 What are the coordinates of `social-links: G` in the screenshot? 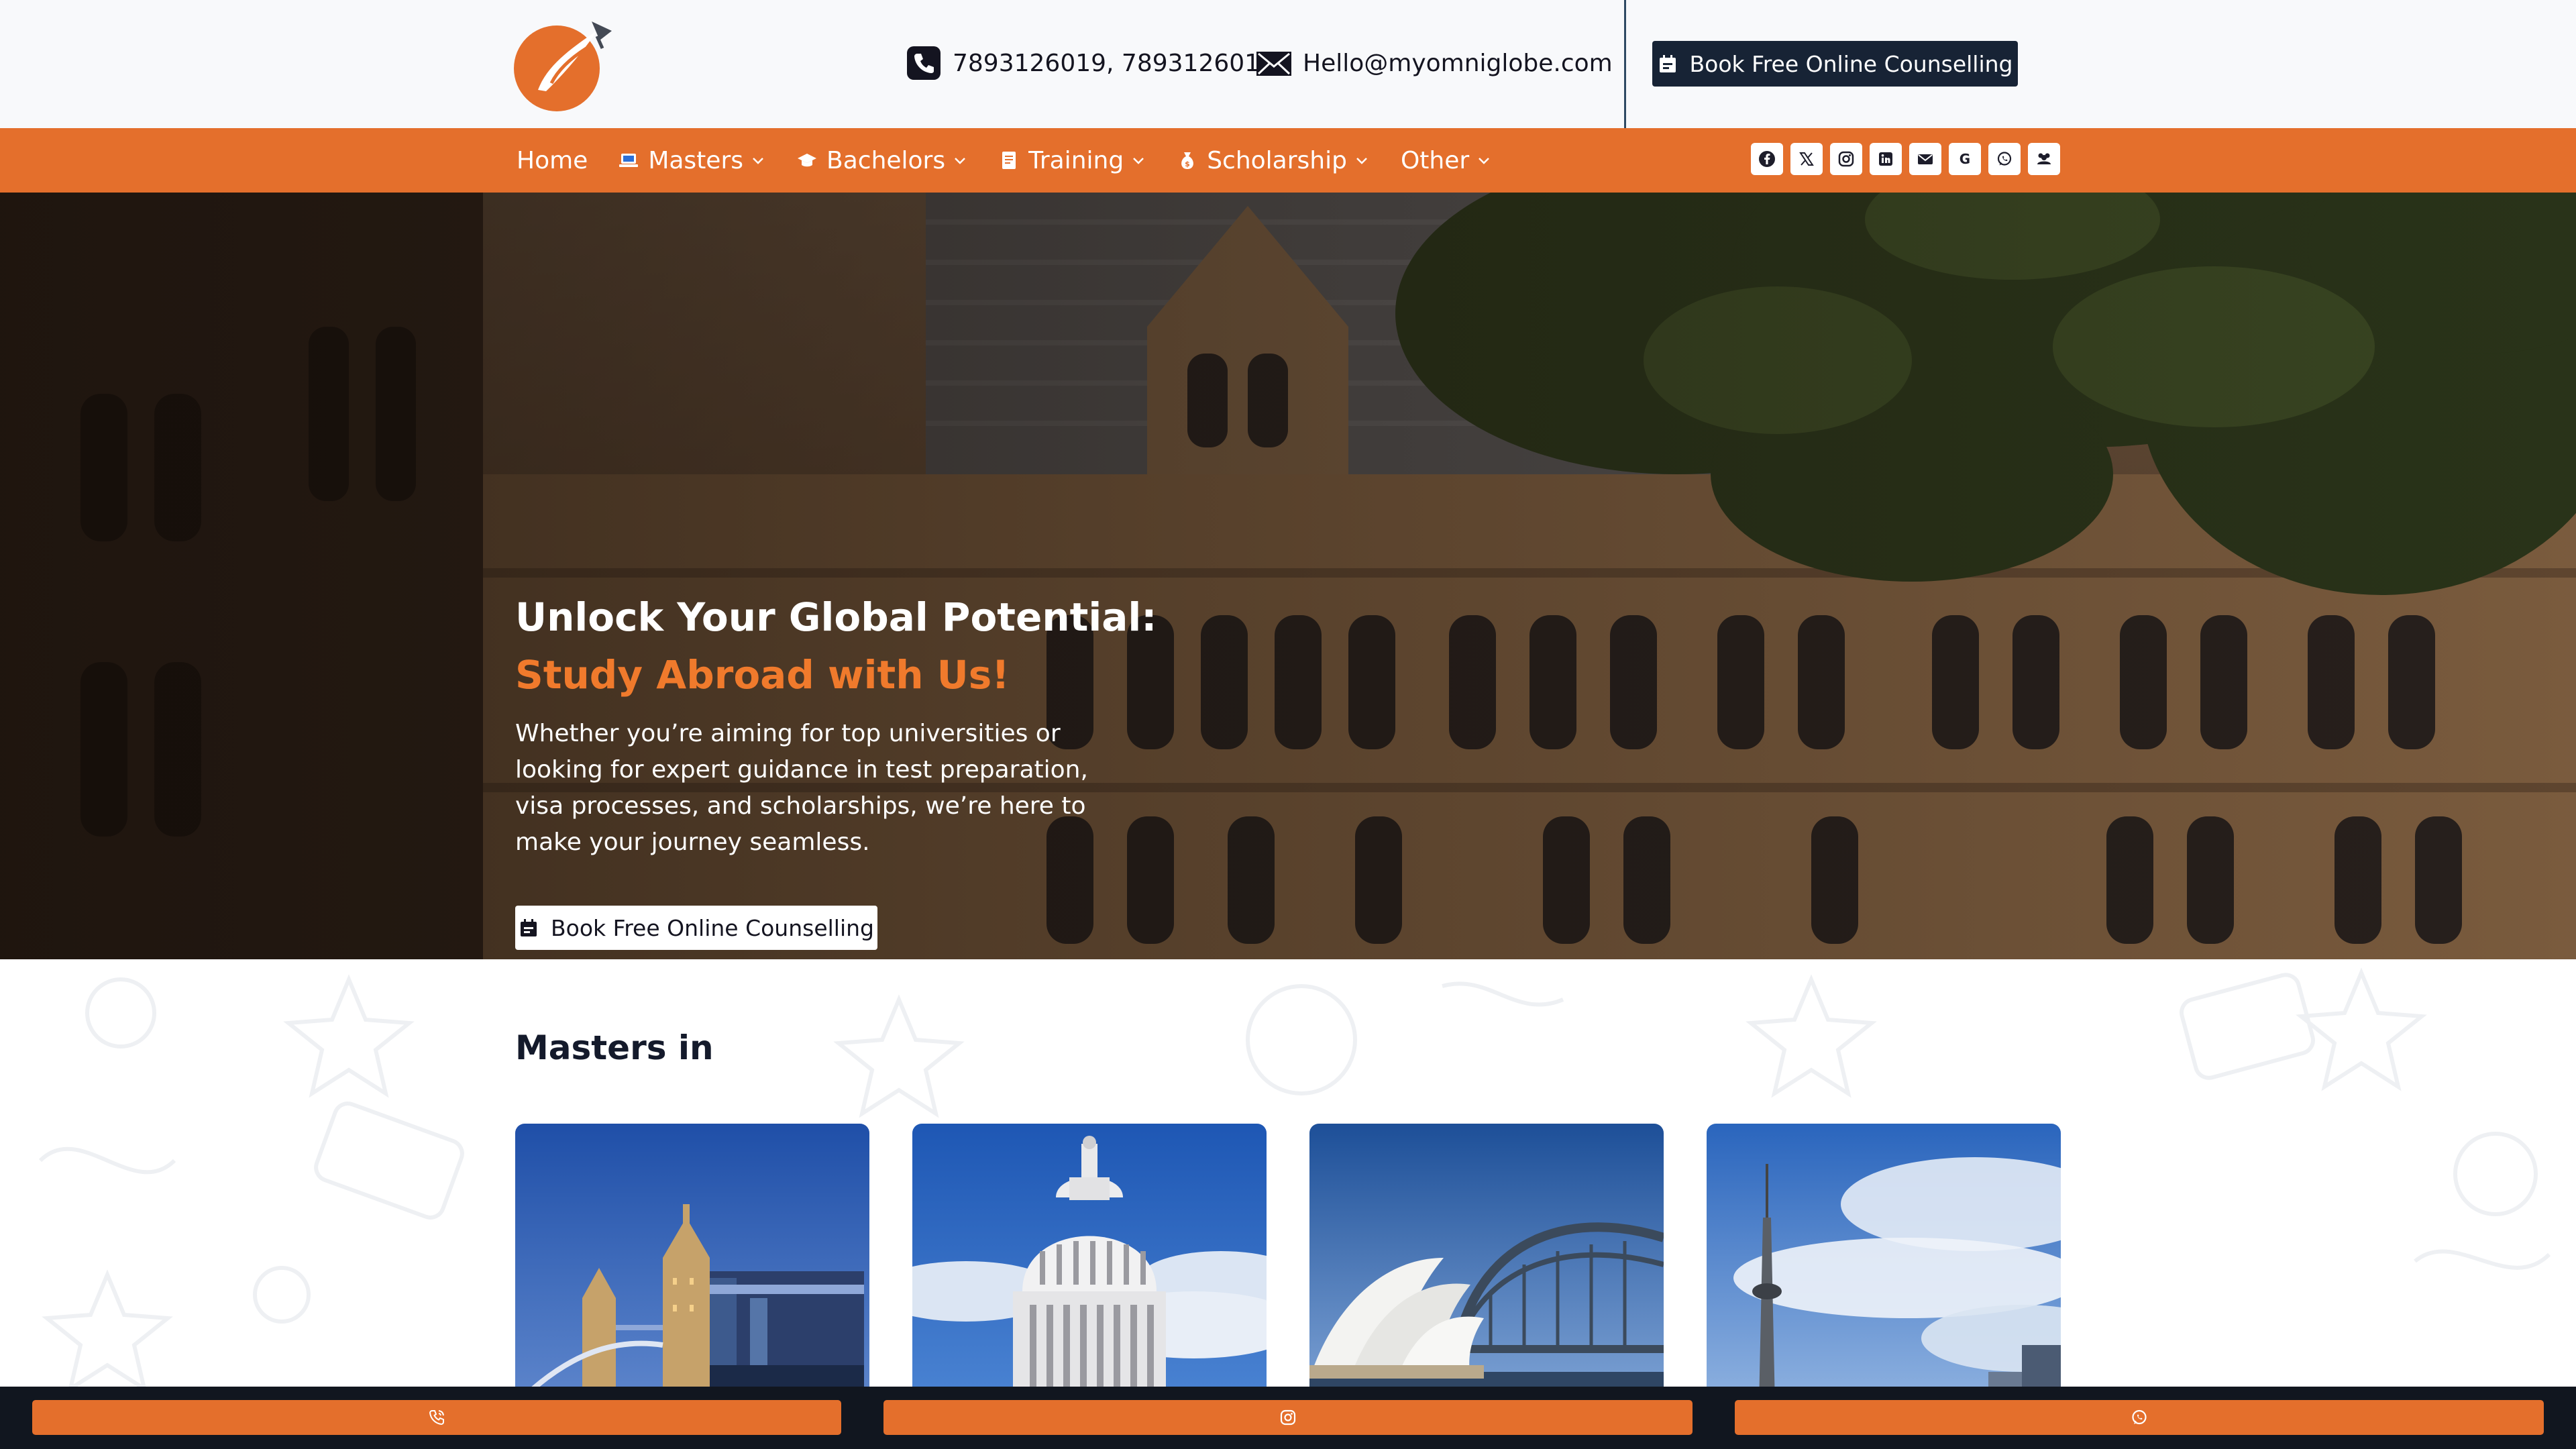 It's located at (1909, 159).